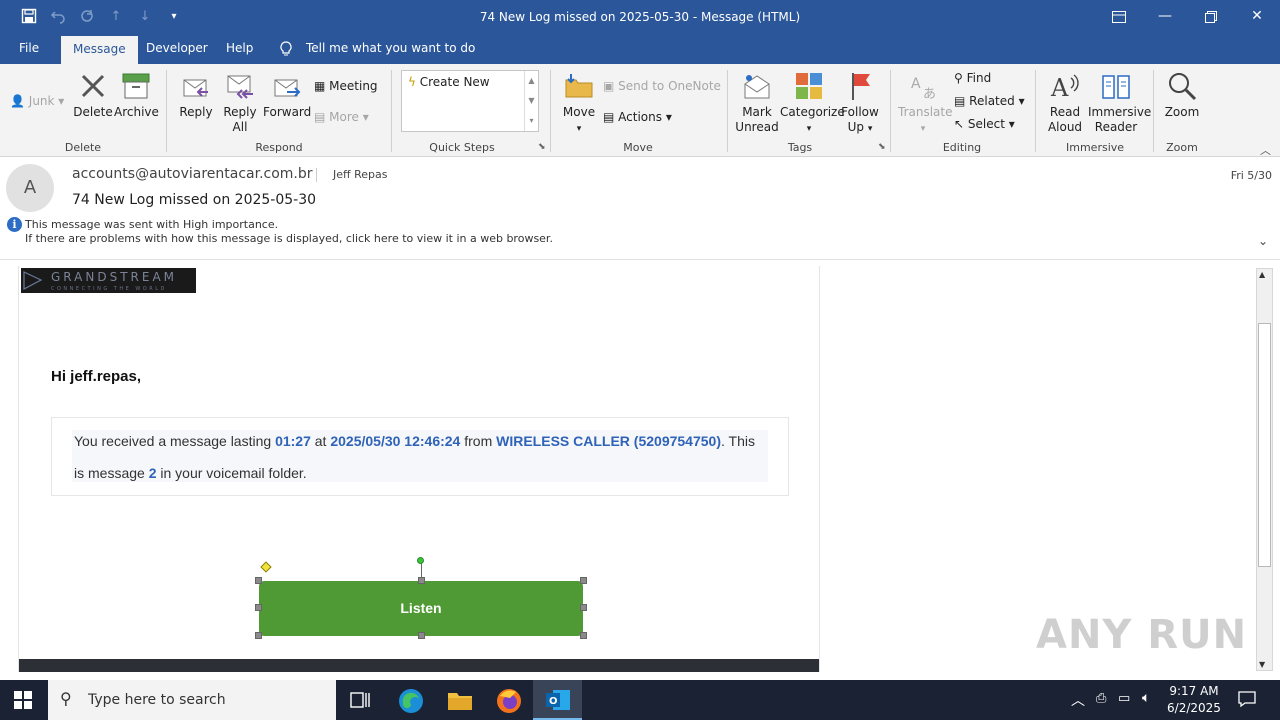 The width and height of the screenshot is (1280, 720). Describe the element at coordinates (93, 95) in the screenshot. I see `delete-button: Delete` at that location.